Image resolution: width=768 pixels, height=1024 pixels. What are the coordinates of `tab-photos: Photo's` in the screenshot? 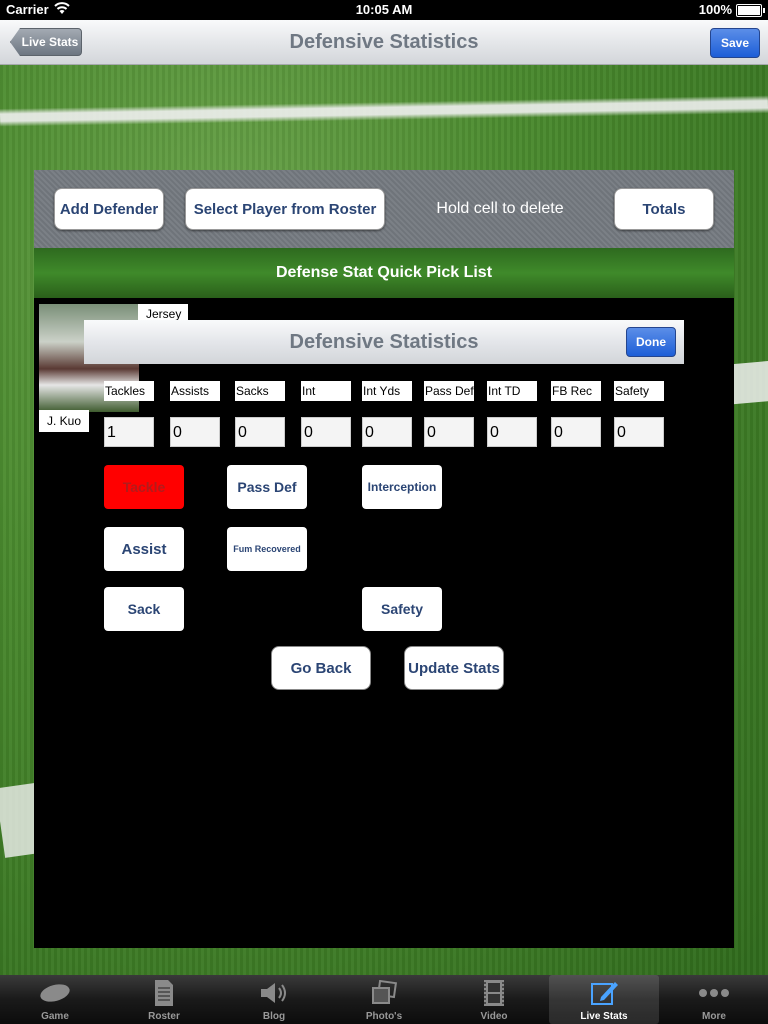 It's located at (384, 999).